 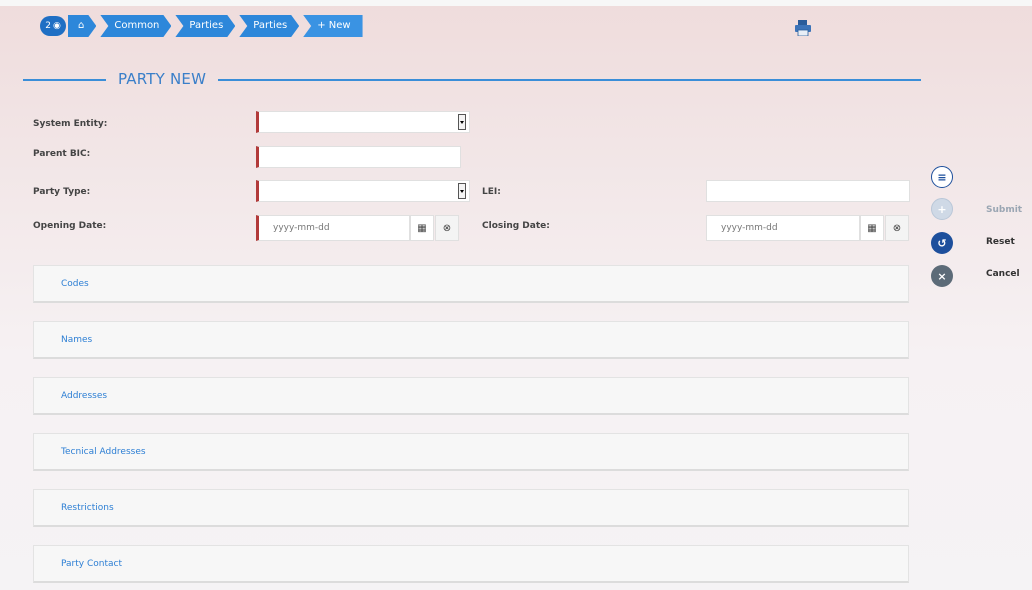 What do you see at coordinates (48, 26) in the screenshot?
I see `history-count: 2` at bounding box center [48, 26].